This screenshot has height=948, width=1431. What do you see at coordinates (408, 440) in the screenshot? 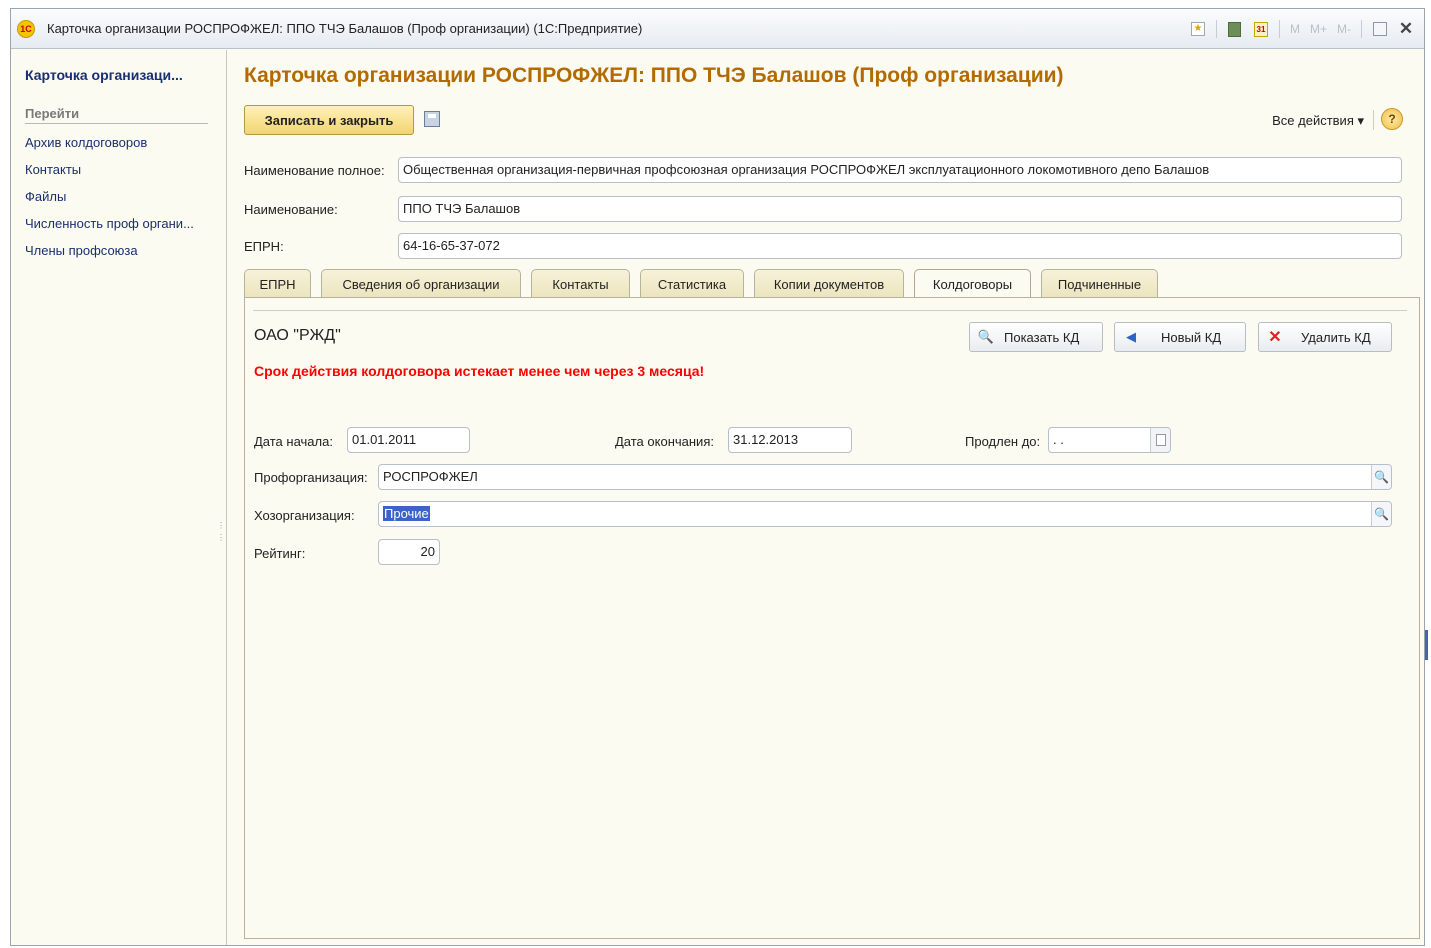
I see `start-date-field: 01.01.2011` at bounding box center [408, 440].